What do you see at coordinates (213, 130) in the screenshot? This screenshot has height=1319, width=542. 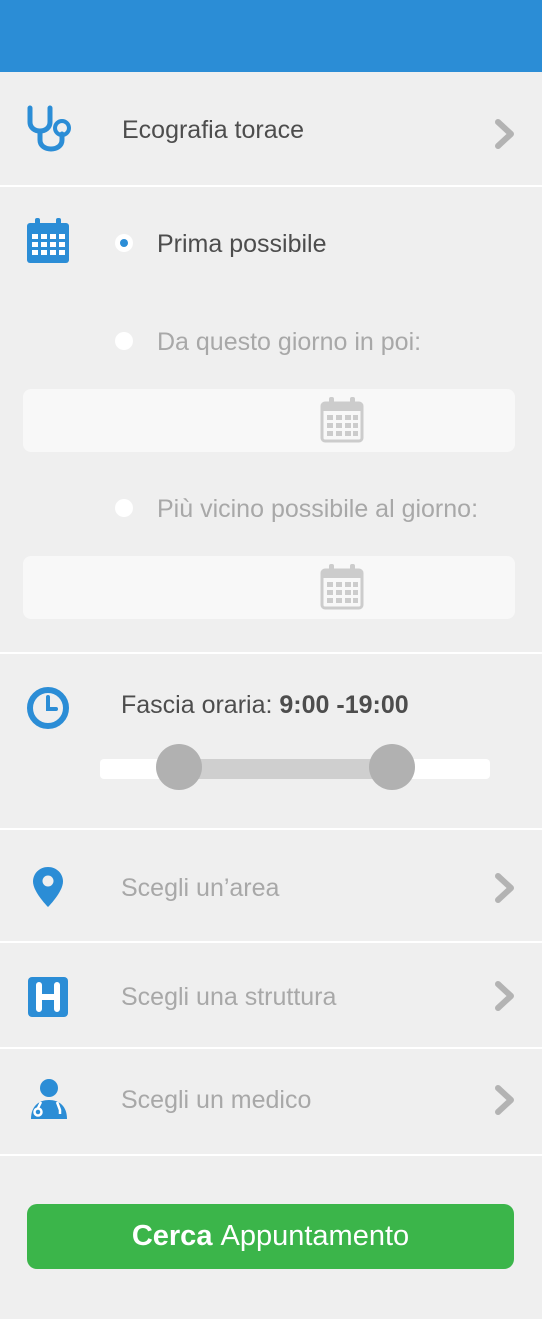 I see `exam-label: Ecografia torace` at bounding box center [213, 130].